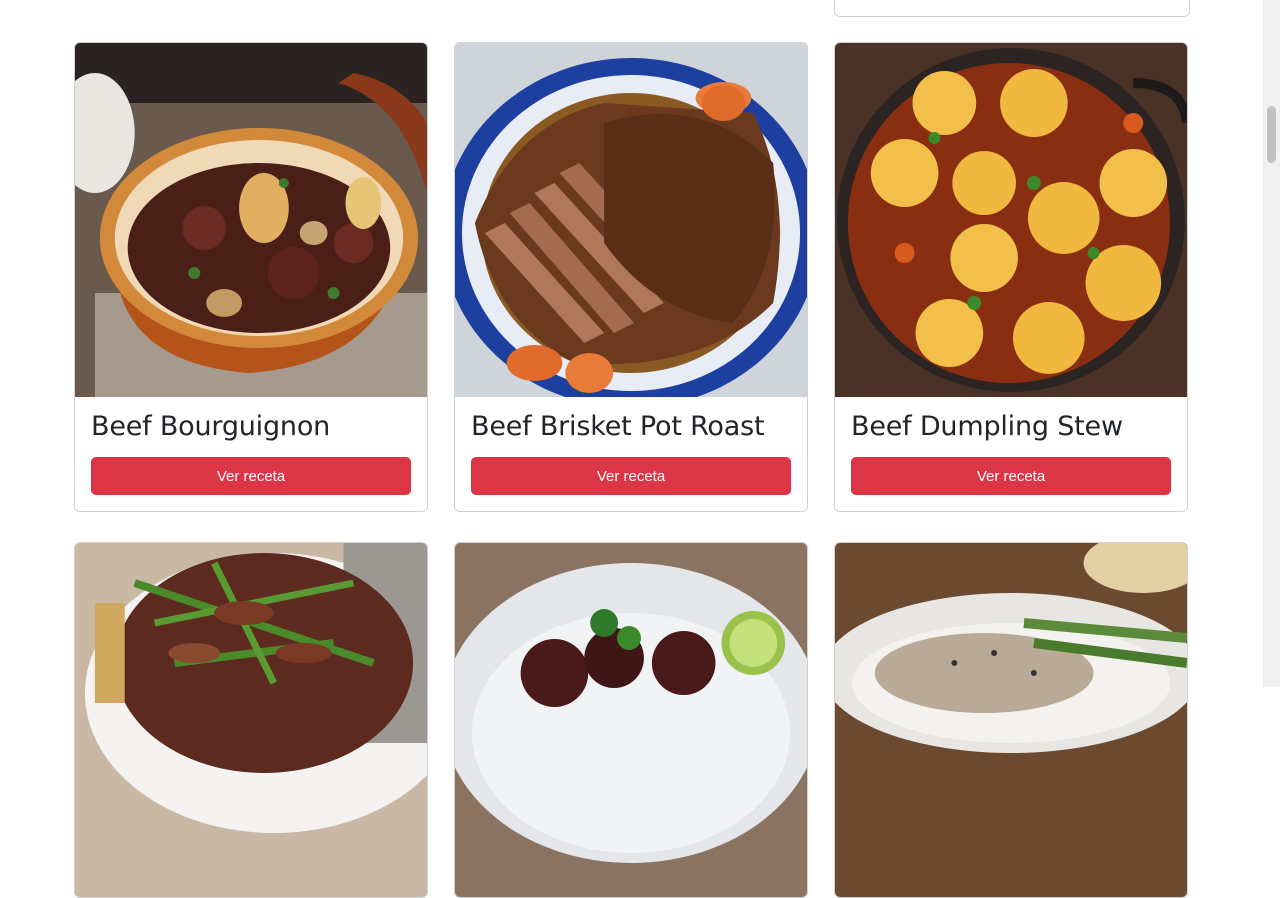 This screenshot has height=898, width=1280. Describe the element at coordinates (987, 426) in the screenshot. I see `recipe-title: Beef Dumpling Stew` at that location.